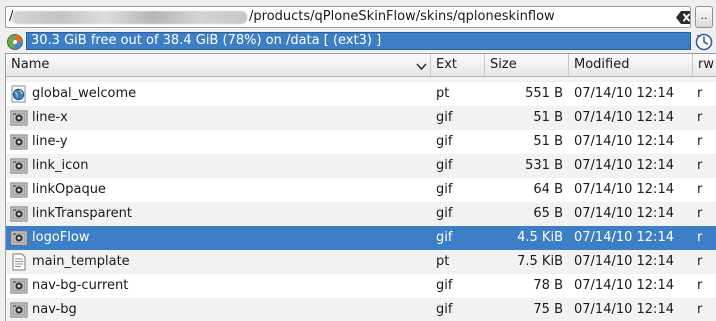 The image size is (716, 321). I want to click on file-size: 531 B, so click(544, 165).